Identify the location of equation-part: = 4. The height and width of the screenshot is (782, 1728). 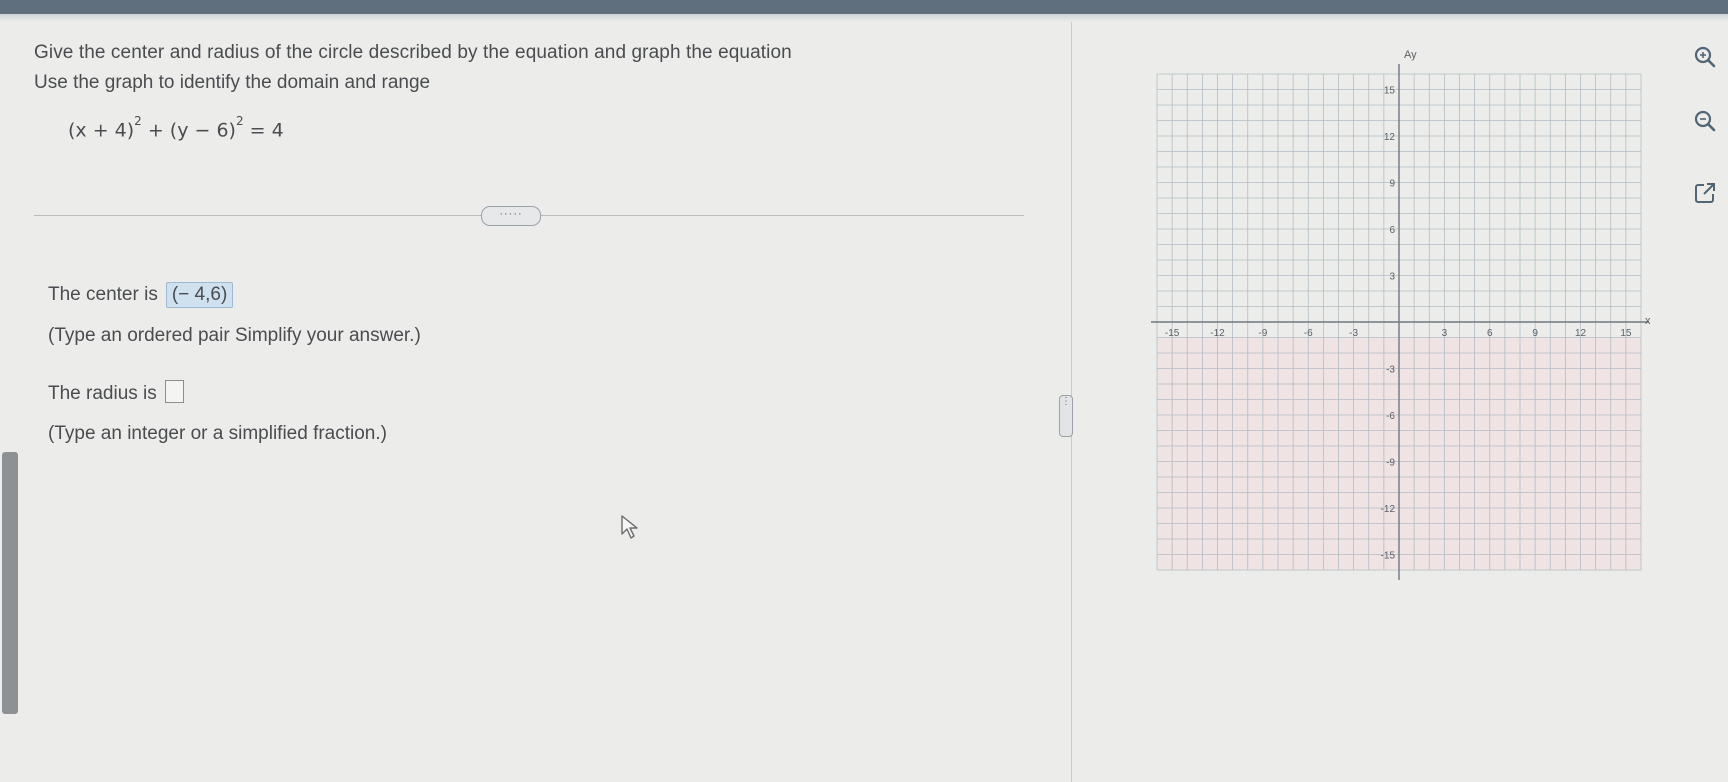
(263, 130).